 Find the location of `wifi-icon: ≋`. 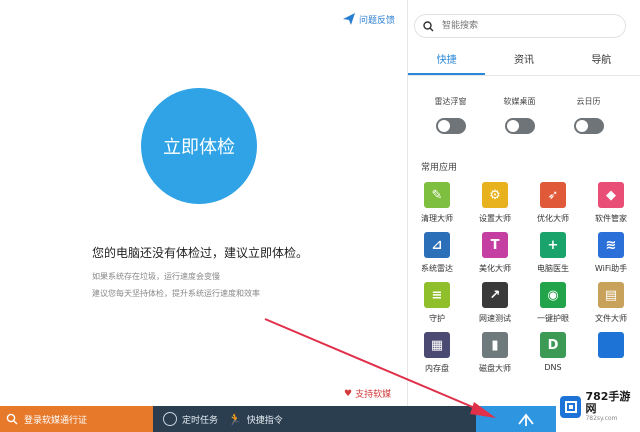

wifi-icon: ≋ is located at coordinates (611, 245).